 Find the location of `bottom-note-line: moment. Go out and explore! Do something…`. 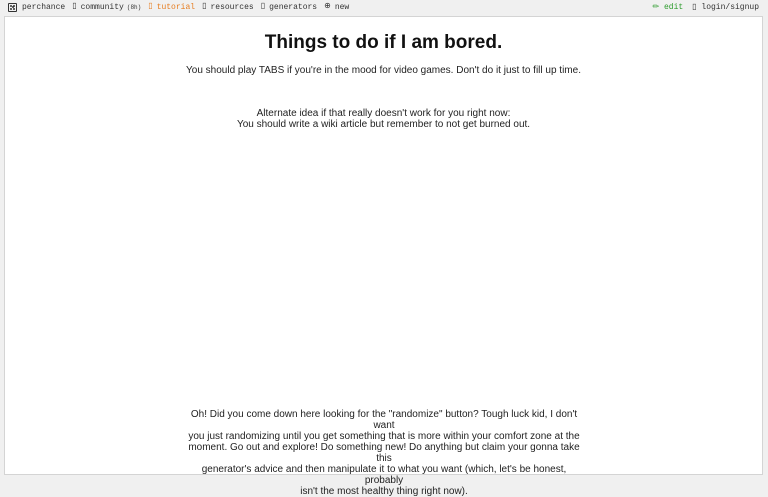

bottom-note-line: moment. Go out and explore! Do something… is located at coordinates (384, 453).